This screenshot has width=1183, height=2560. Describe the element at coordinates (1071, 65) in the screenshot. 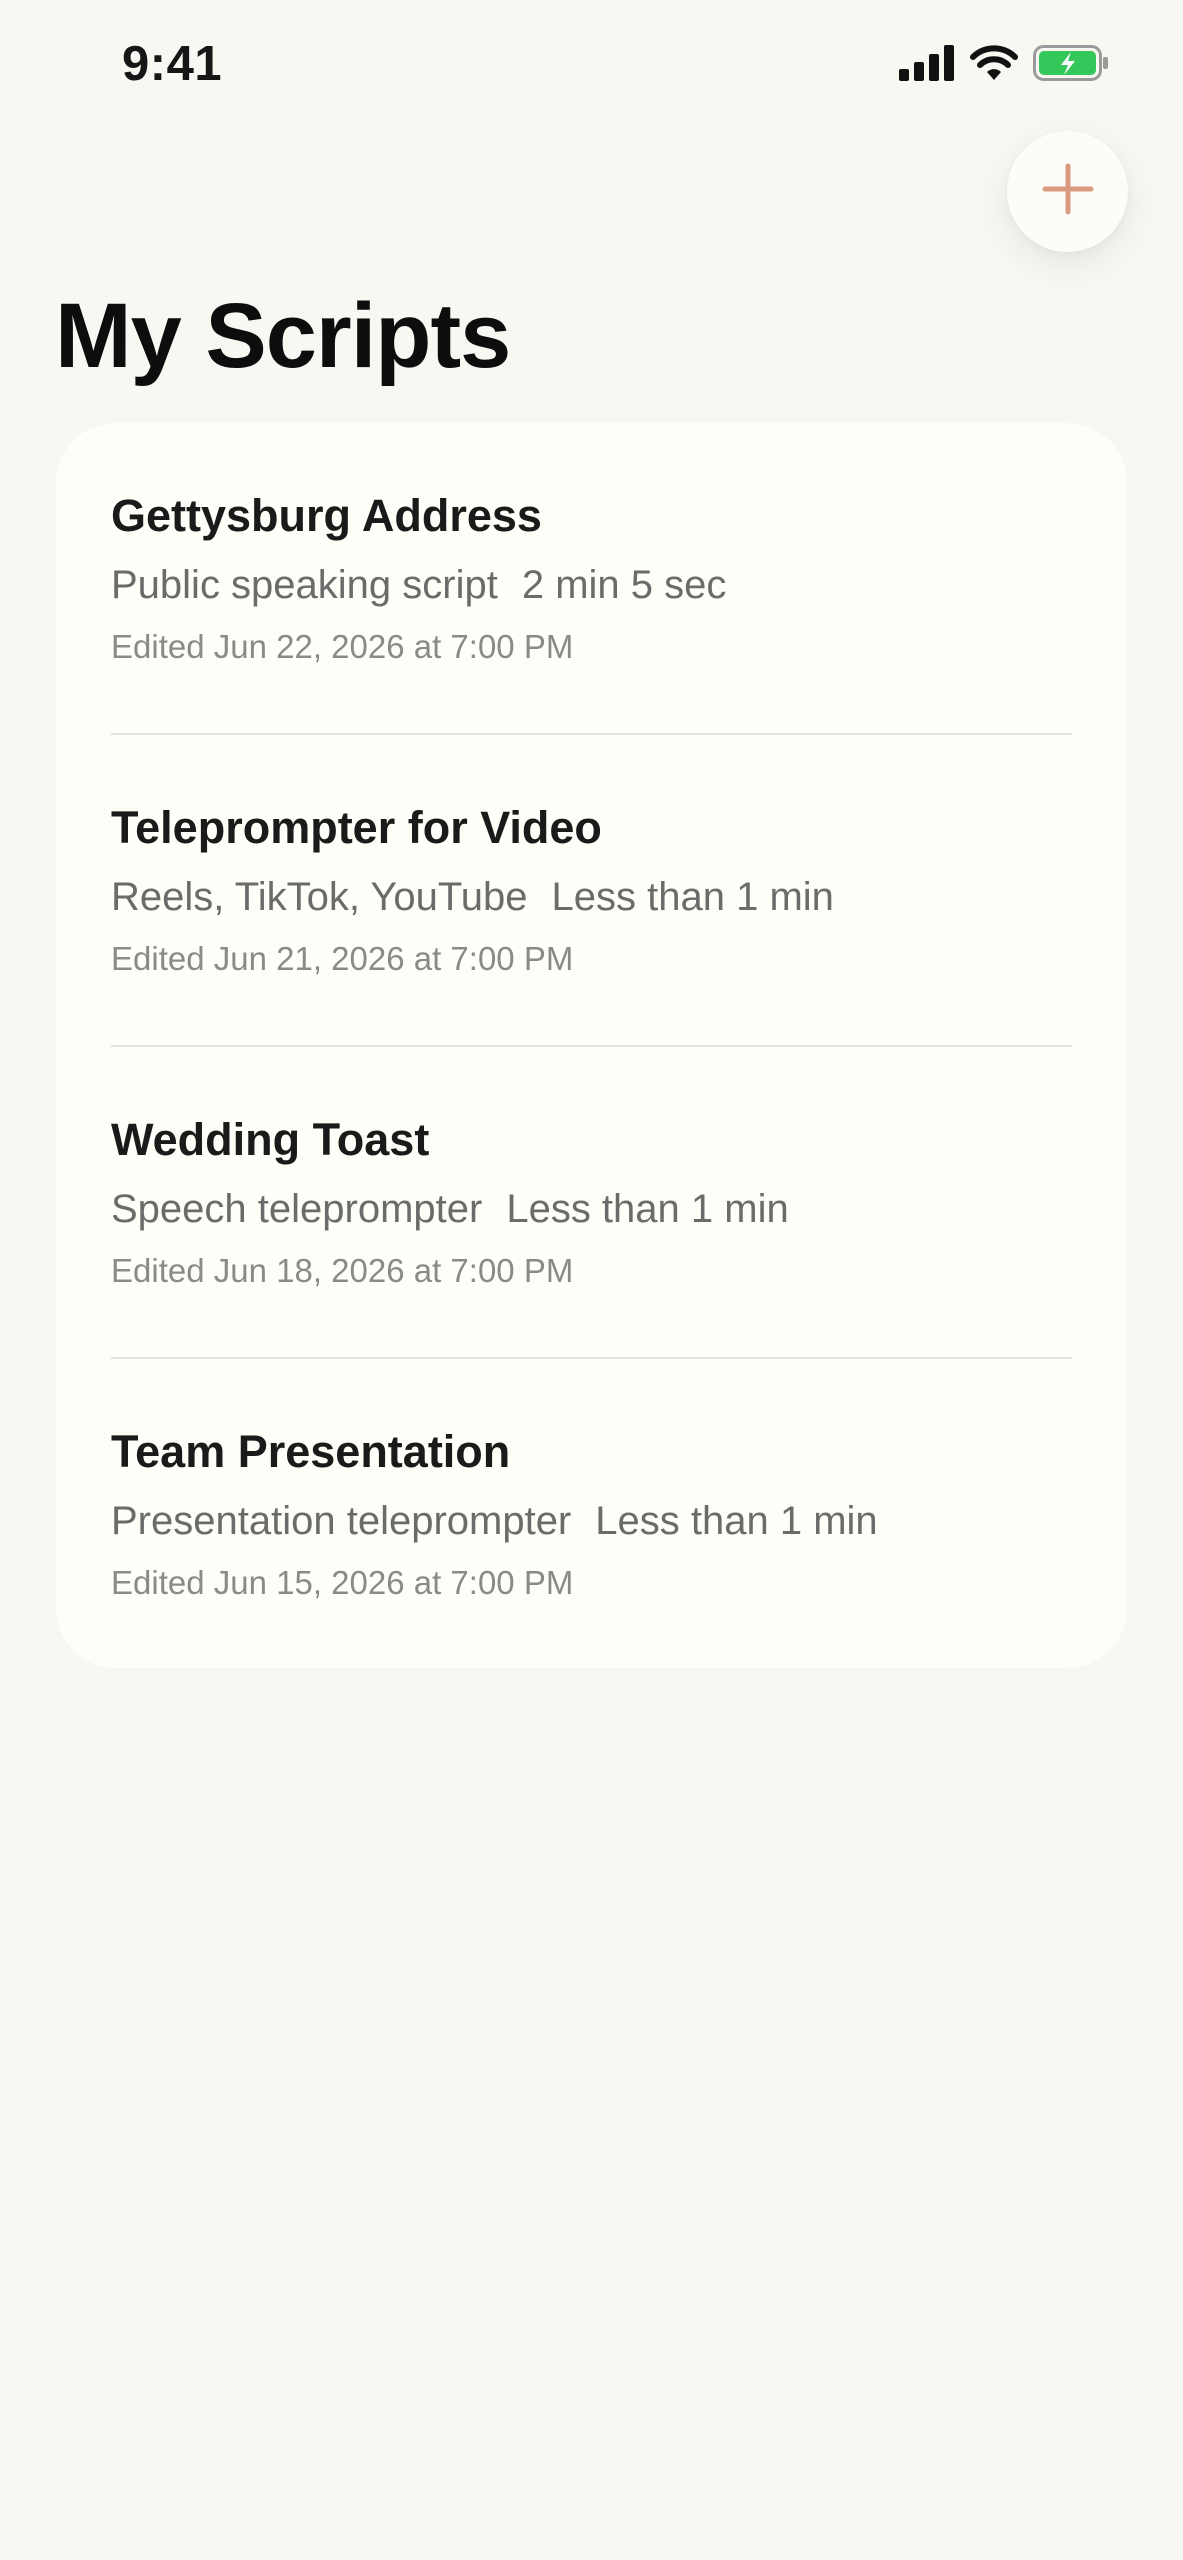

I see `battery-charging-icon` at that location.